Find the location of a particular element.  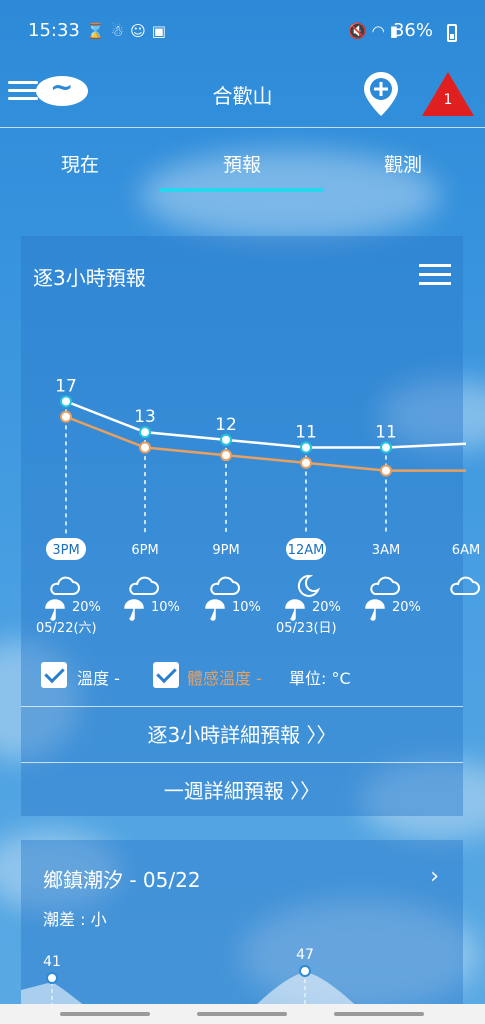

feel-temp-checkbox is located at coordinates (166, 675).